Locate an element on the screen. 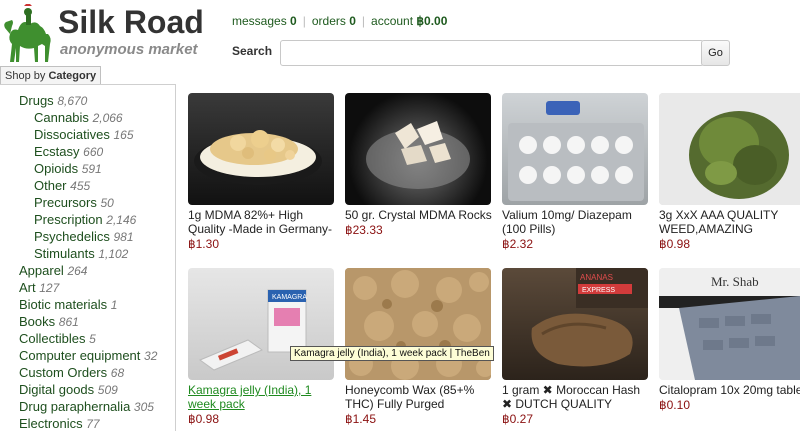 The height and width of the screenshot is (431, 800). ananas-label: ANANAS is located at coordinates (596, 277).